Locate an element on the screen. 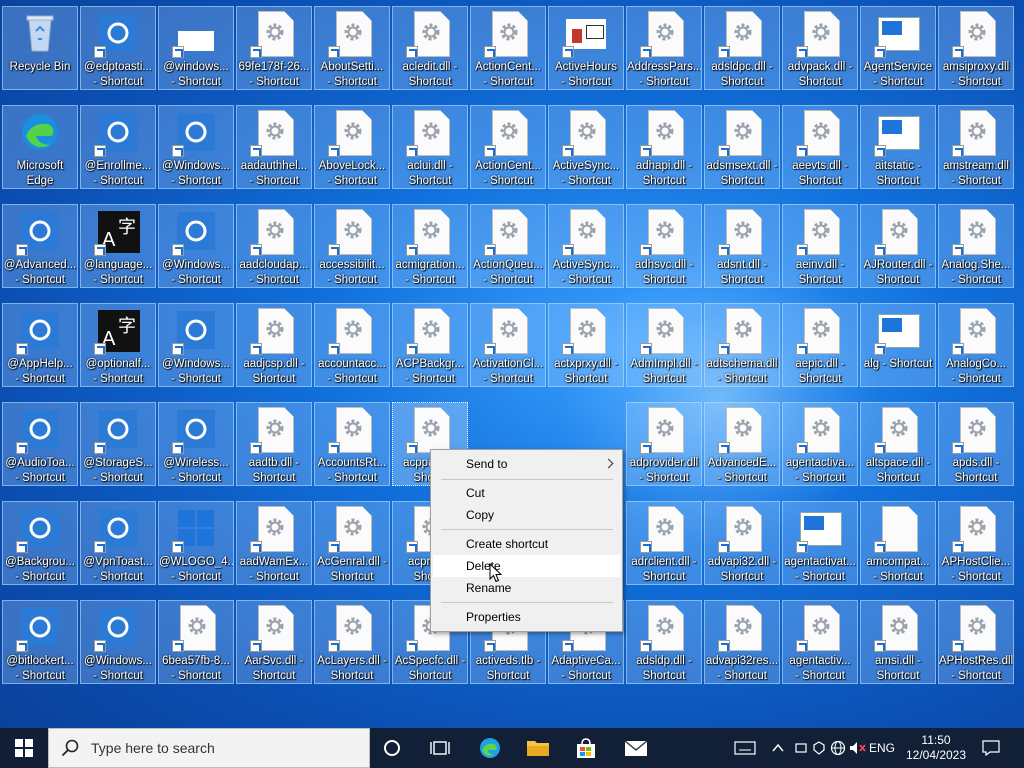  desktop-icon: advapi32.dll - Shortcut is located at coordinates (742, 543).